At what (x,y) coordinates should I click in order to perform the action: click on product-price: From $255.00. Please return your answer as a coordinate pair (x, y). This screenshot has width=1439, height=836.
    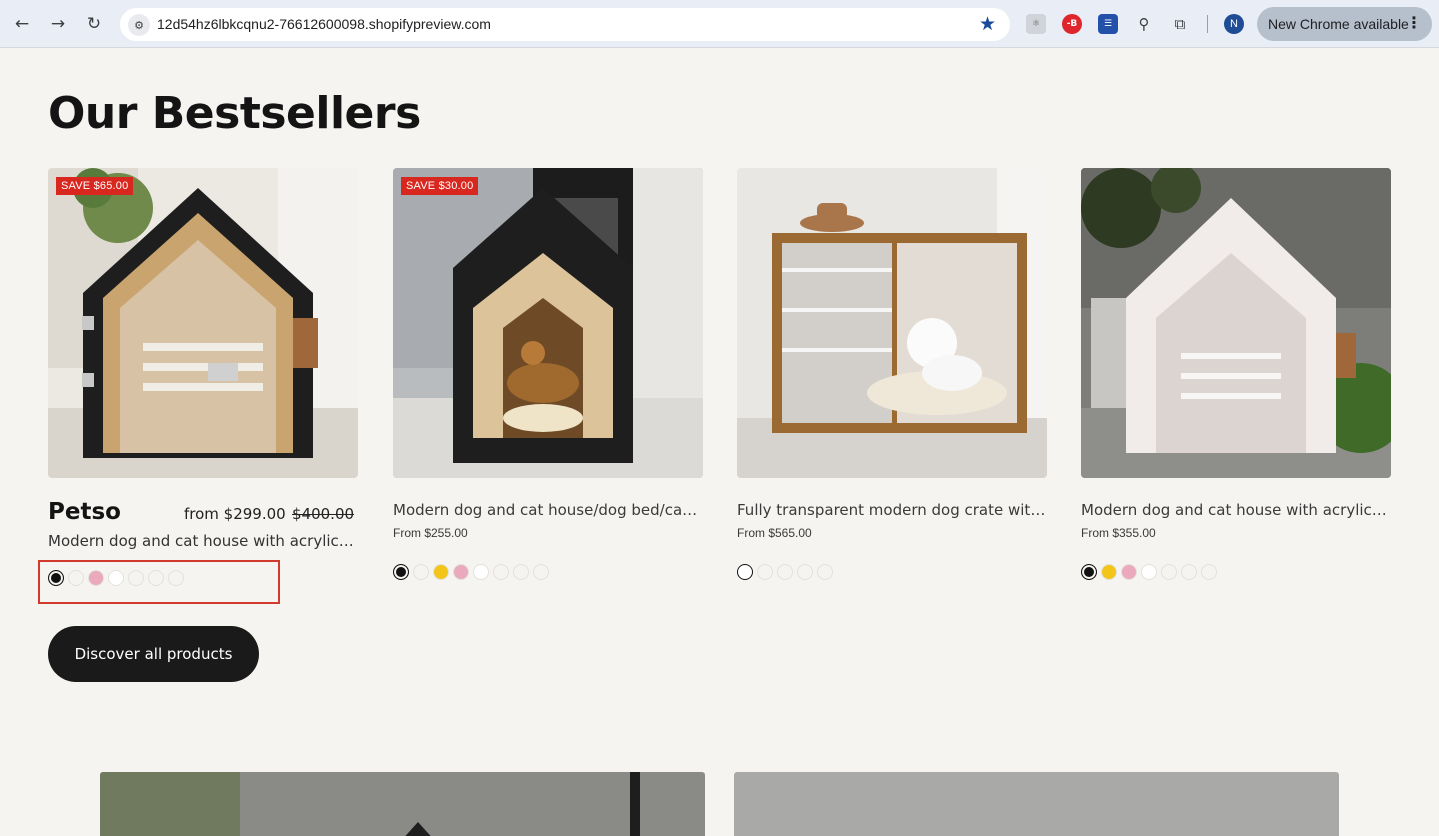
    Looking at the image, I should click on (430, 533).